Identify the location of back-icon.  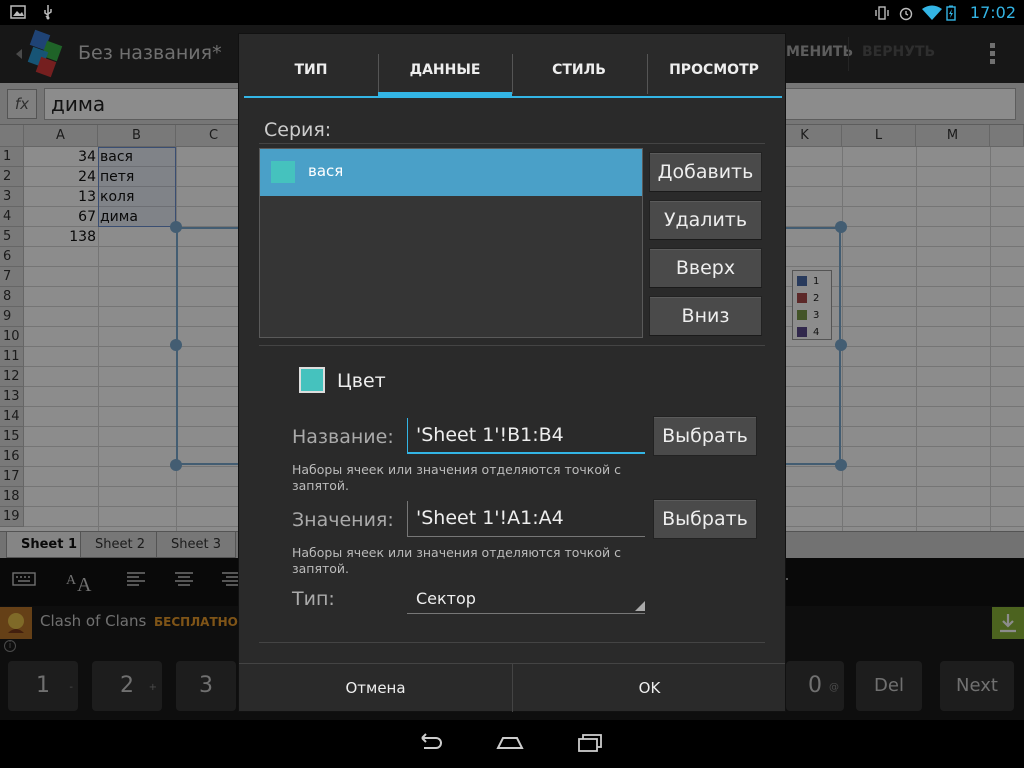
(434, 744).